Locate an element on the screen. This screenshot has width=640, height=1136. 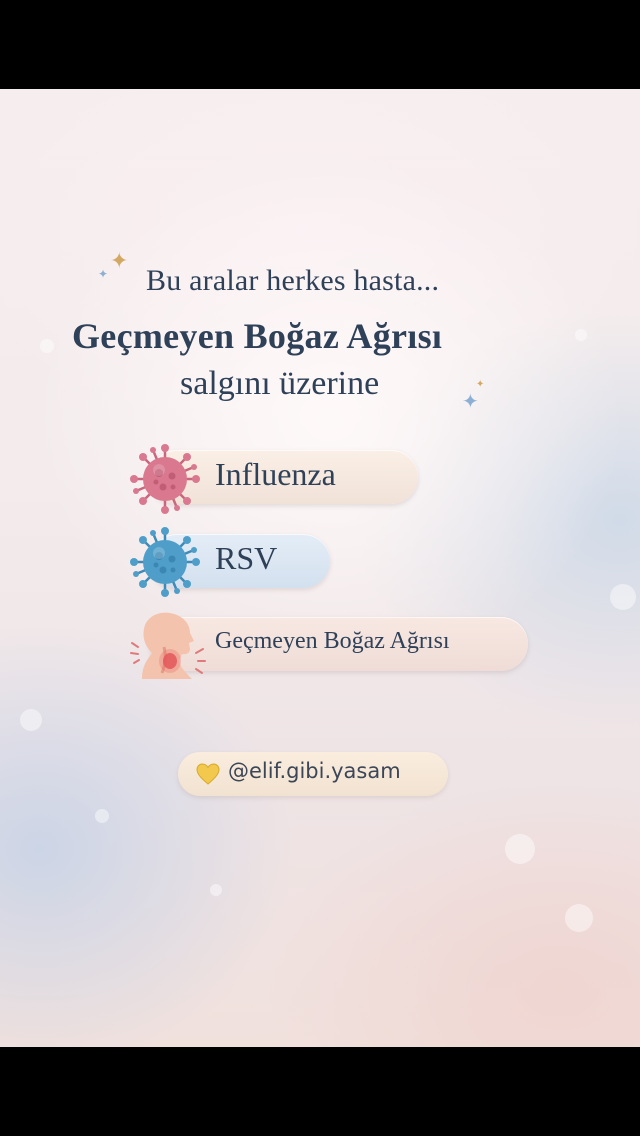
list-item-label: Geçmeyen Boğaz Ağrısı is located at coordinates (332, 641).